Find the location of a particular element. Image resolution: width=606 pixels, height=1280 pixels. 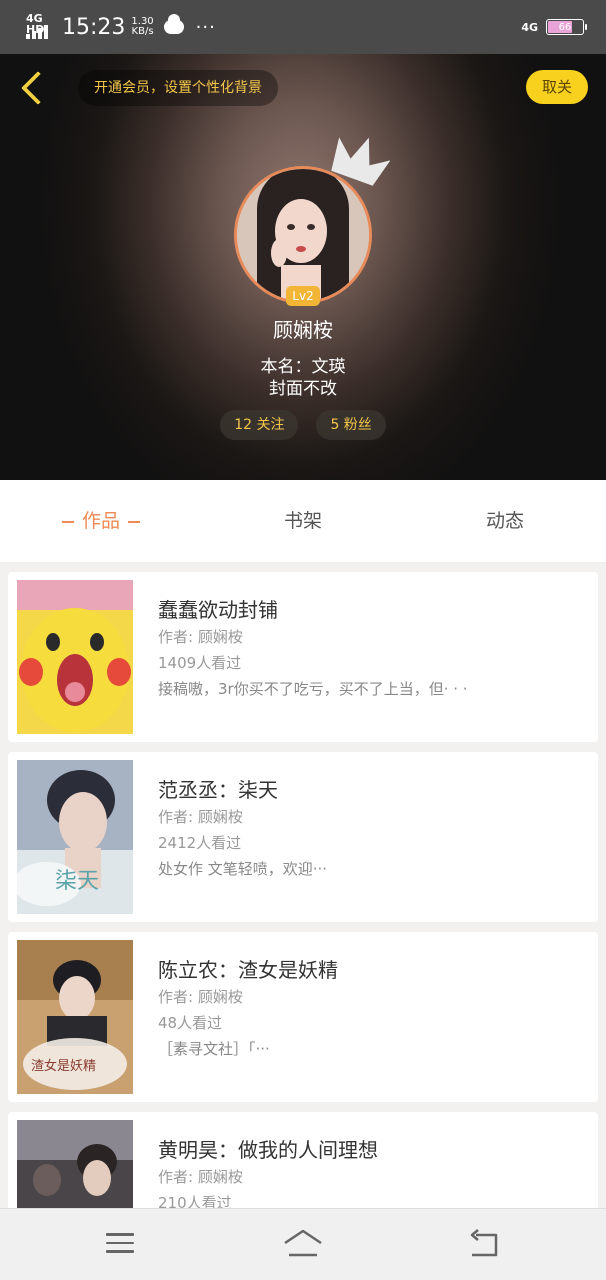

network-type: 4G is located at coordinates (529, 27).